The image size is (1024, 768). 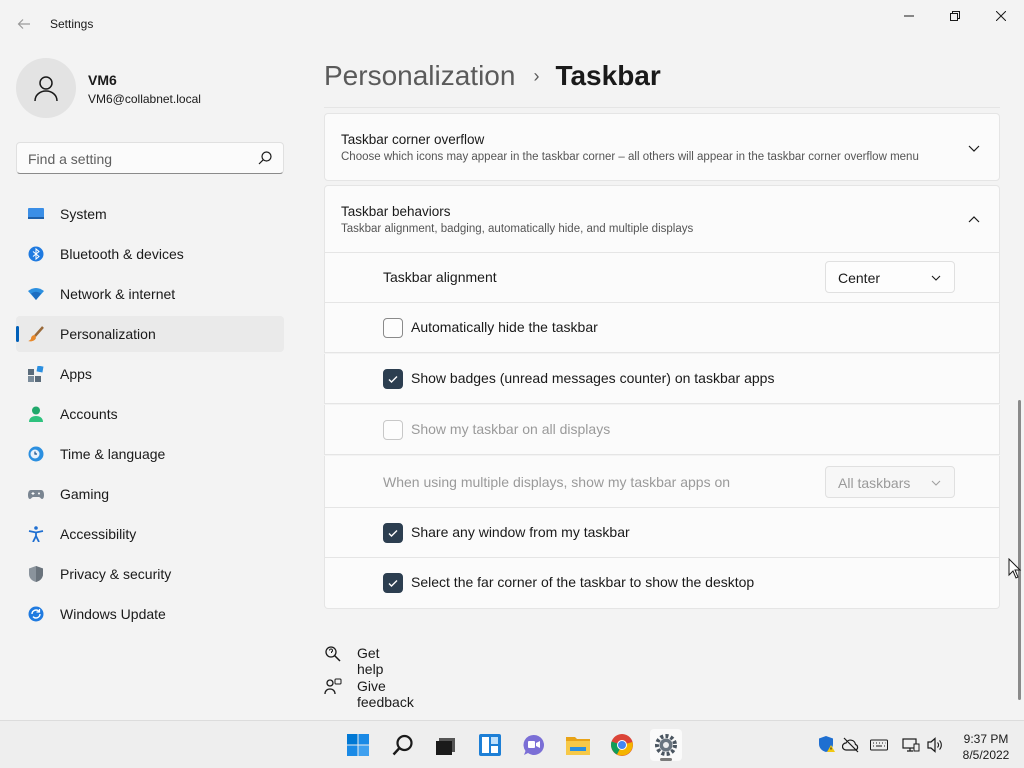 What do you see at coordinates (36, 294) in the screenshot?
I see `network-icon` at bounding box center [36, 294].